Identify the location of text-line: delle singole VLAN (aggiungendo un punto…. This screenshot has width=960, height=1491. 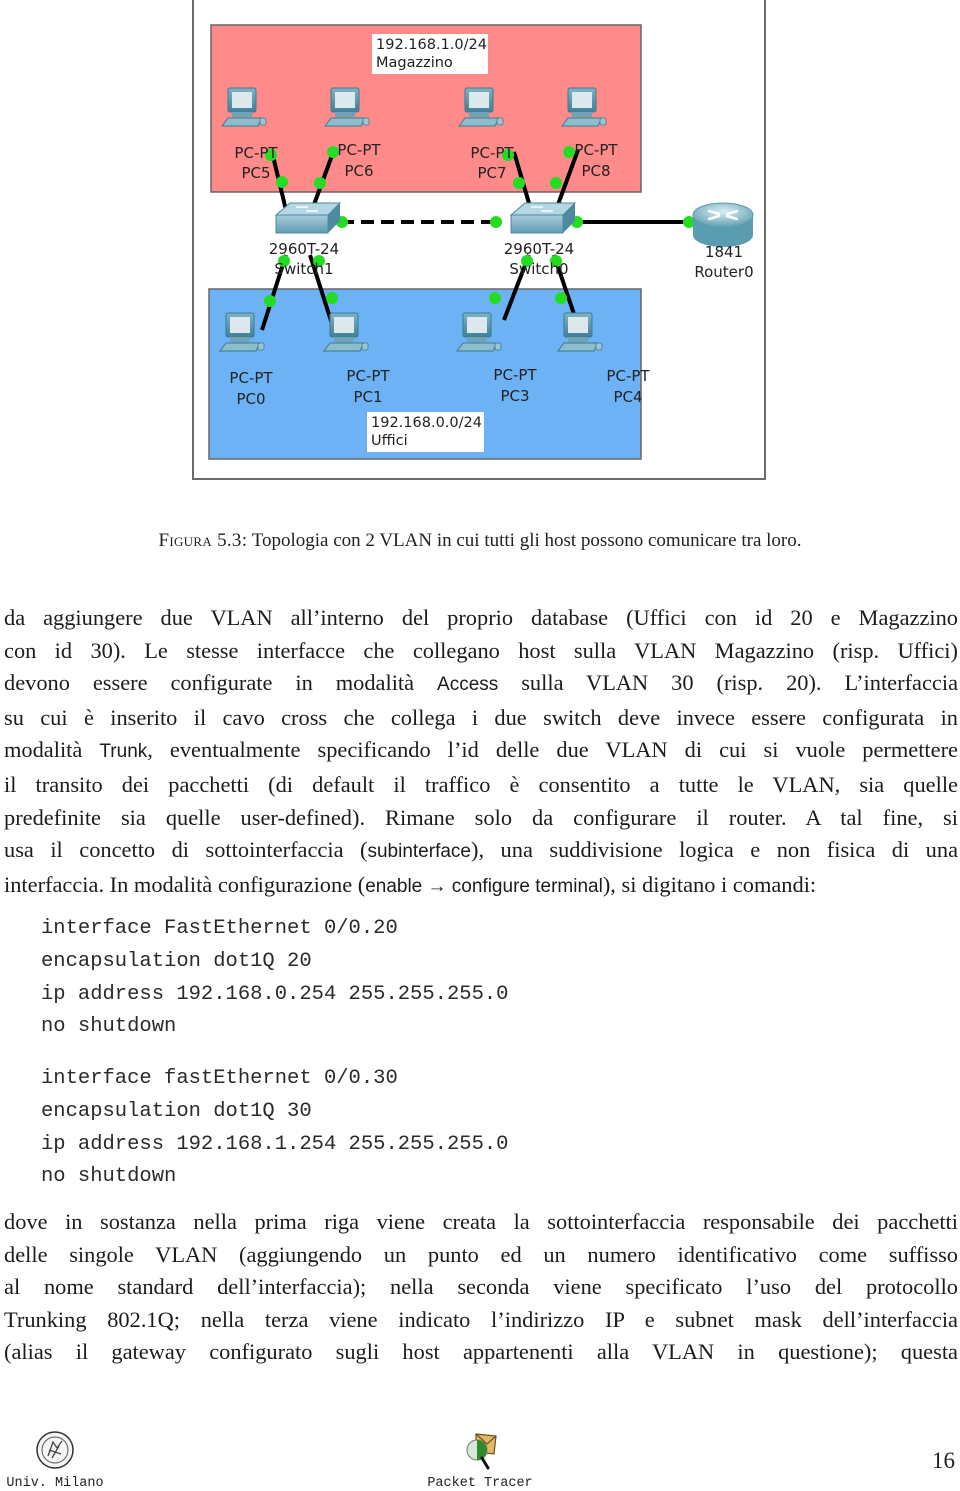
(481, 1255).